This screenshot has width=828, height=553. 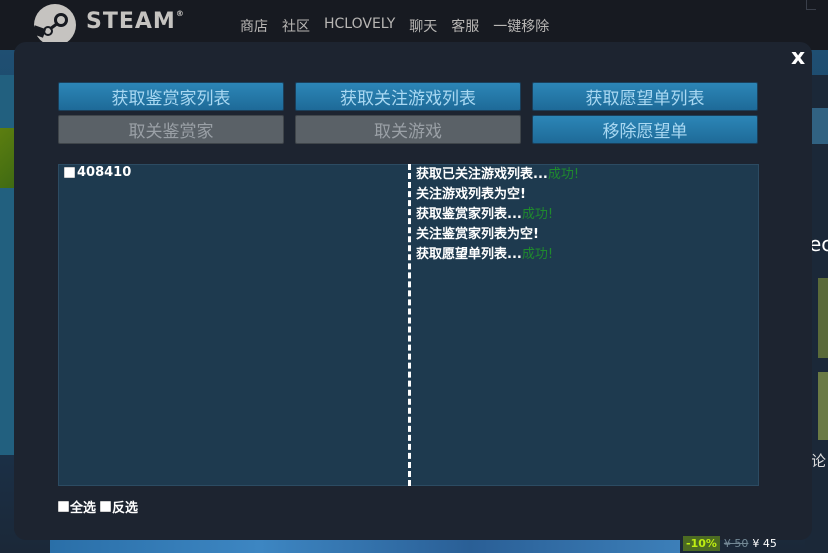 I want to click on remove-wishlist-button: 移除愿望单, so click(x=645, y=129).